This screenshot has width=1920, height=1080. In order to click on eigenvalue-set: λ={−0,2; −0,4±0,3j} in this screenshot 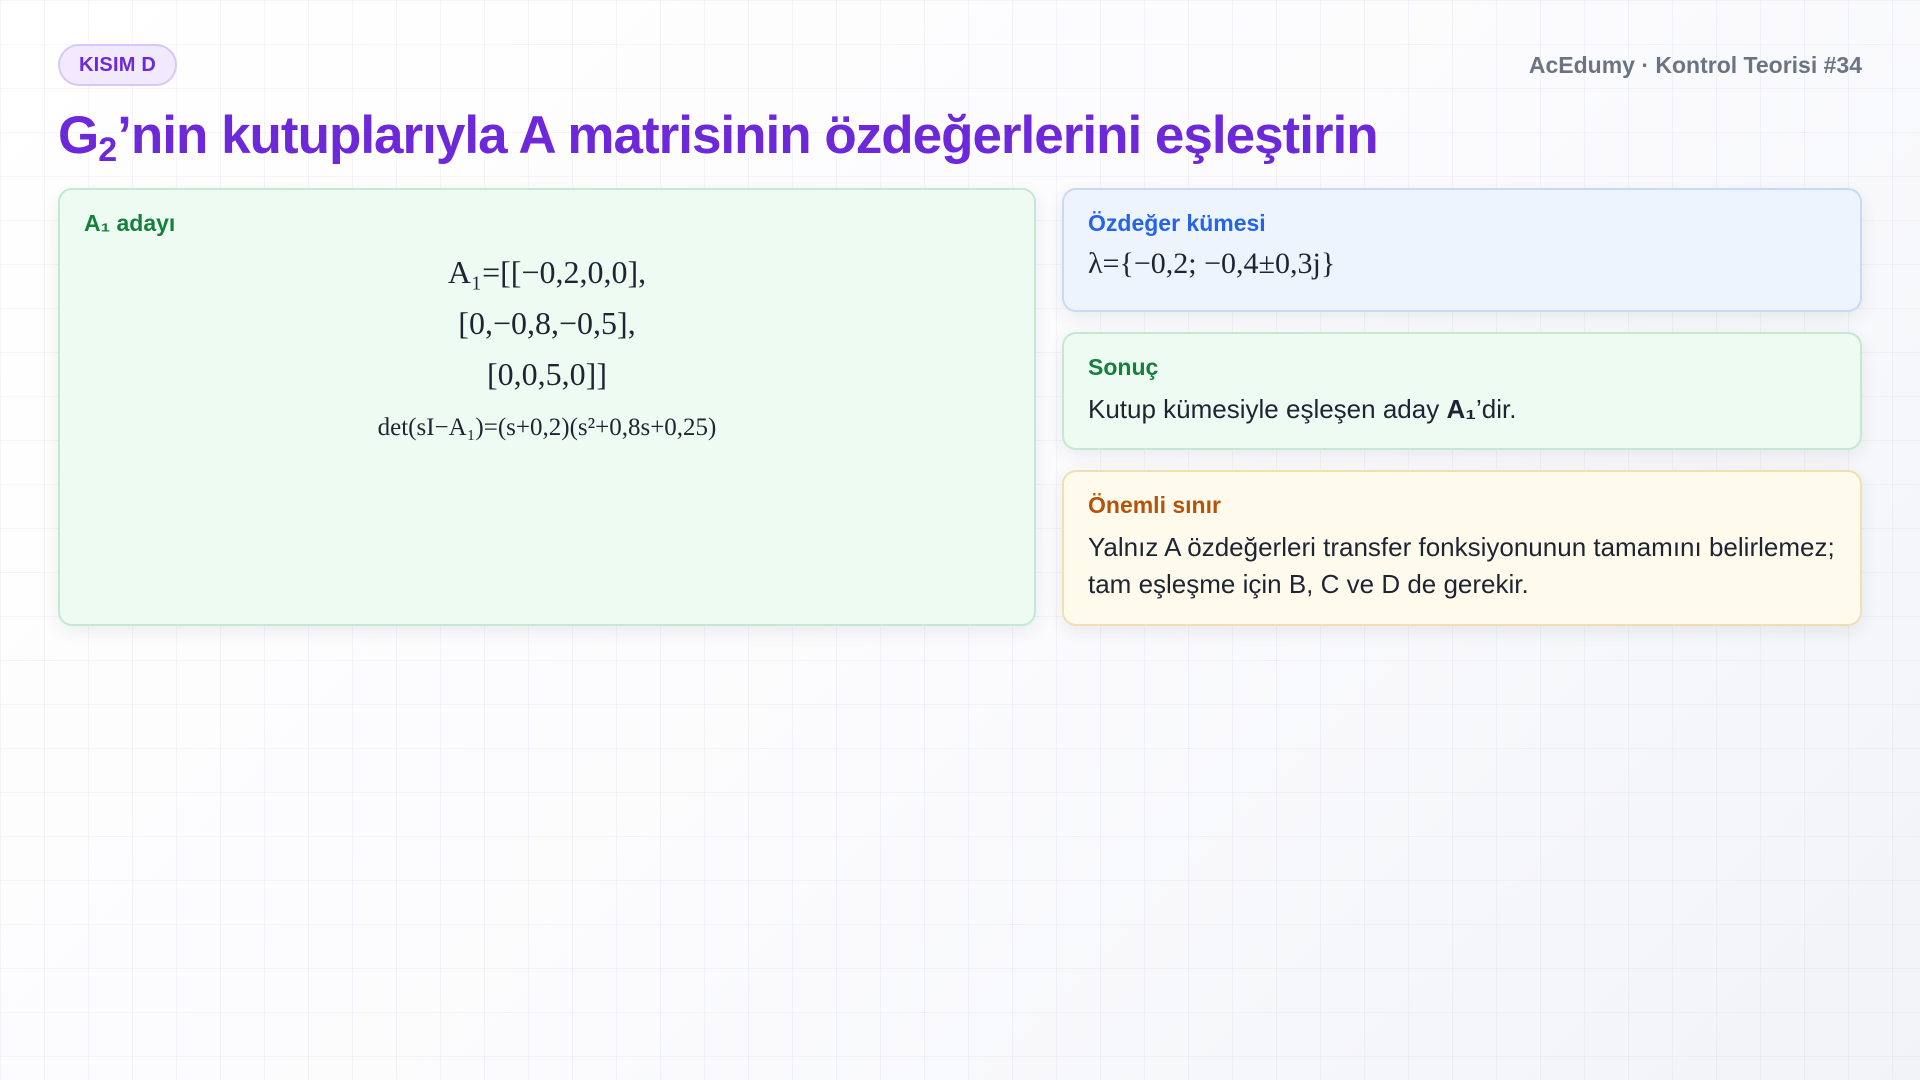, I will do `click(1212, 263)`.